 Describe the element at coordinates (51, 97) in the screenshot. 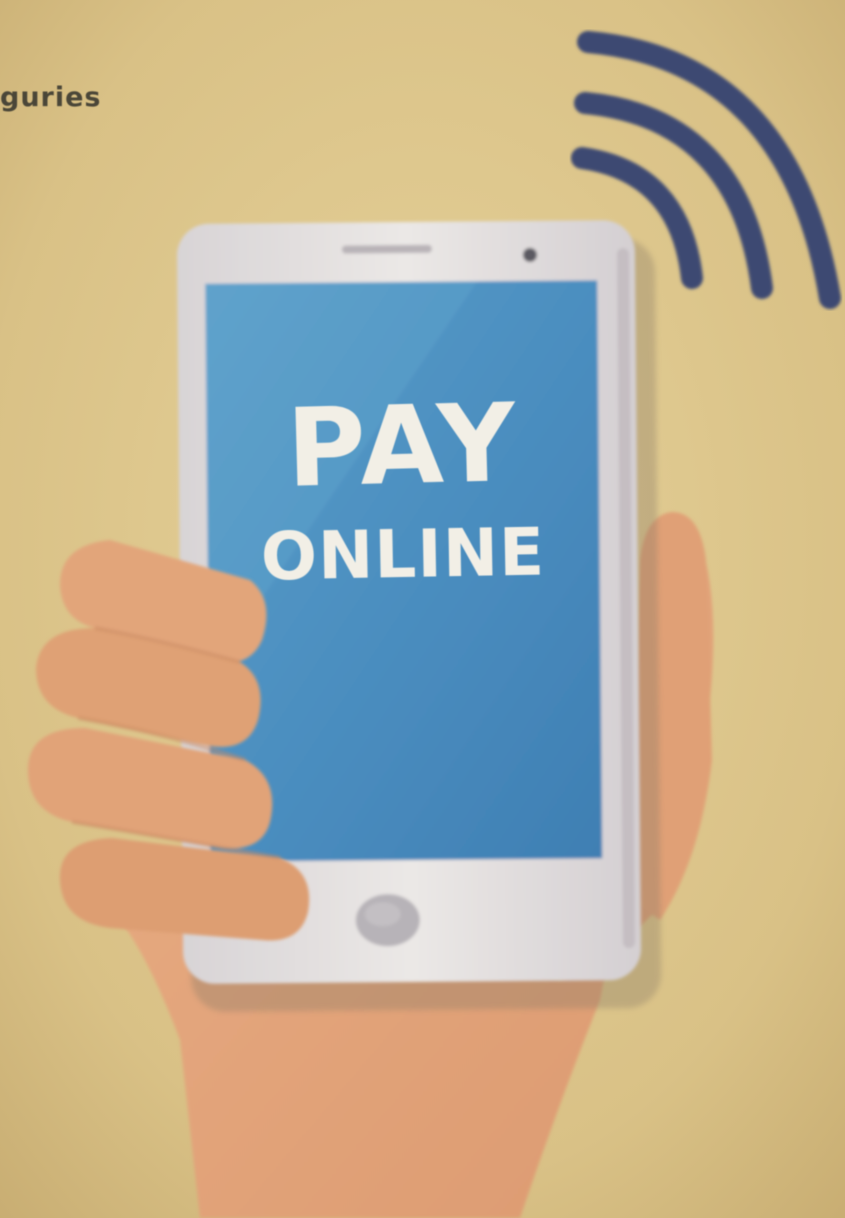

I see `corner-text: guries` at that location.